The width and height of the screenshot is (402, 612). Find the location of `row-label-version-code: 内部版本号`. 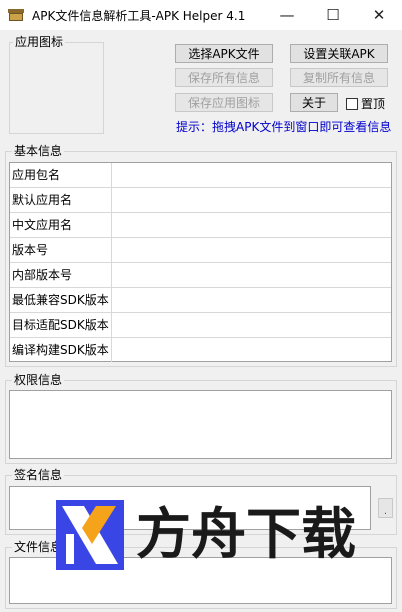

row-label-version-code: 内部版本号 is located at coordinates (61, 275).